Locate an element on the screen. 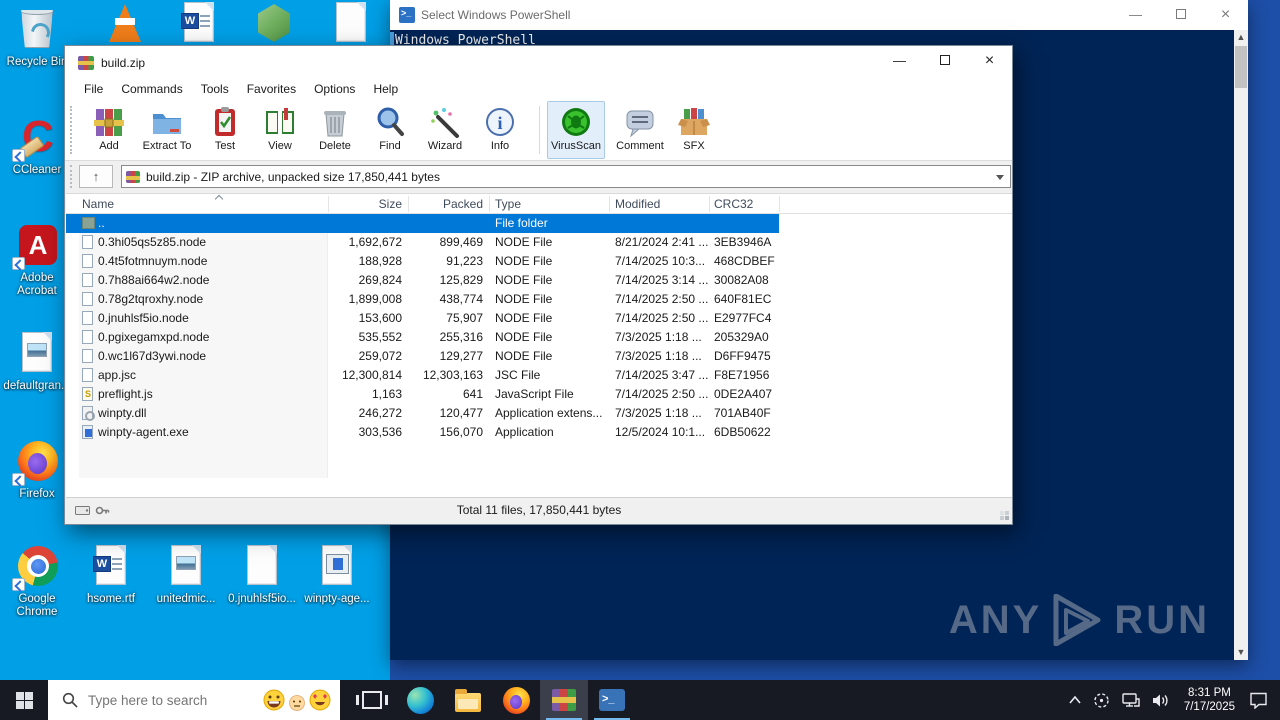 This screenshot has height=720, width=1280. column-header-modified: Modified is located at coordinates (637, 204).